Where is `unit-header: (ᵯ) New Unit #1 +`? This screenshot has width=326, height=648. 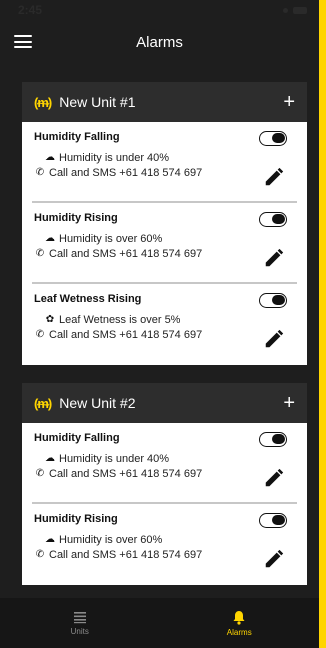 unit-header: (ᵯ) New Unit #1 + is located at coordinates (164, 102).